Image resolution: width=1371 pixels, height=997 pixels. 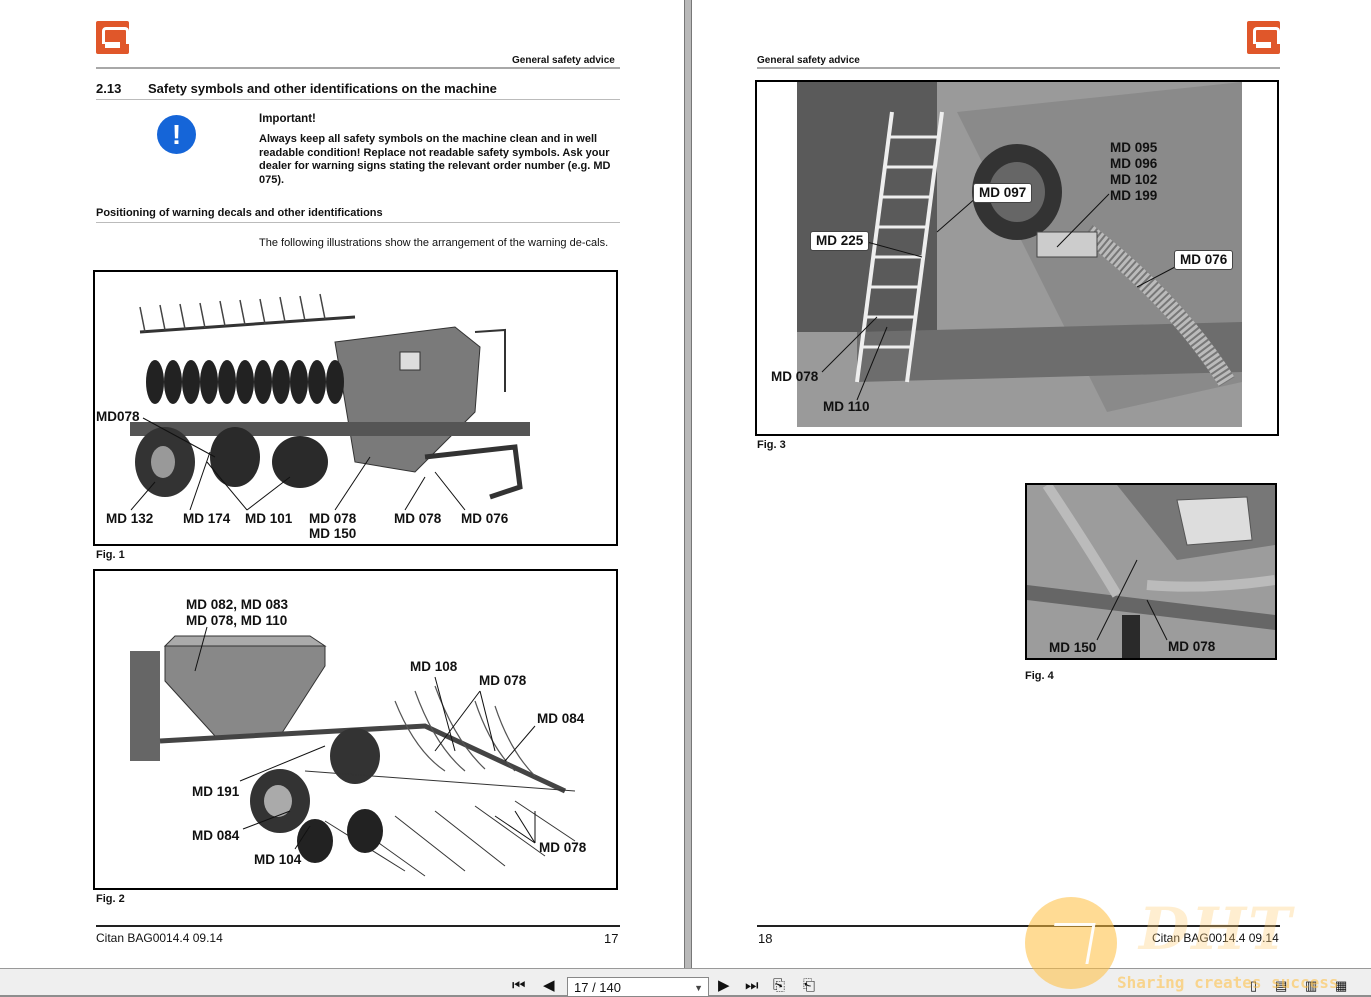 What do you see at coordinates (1253, 986) in the screenshot?
I see `single-page-view-icon: ▯` at bounding box center [1253, 986].